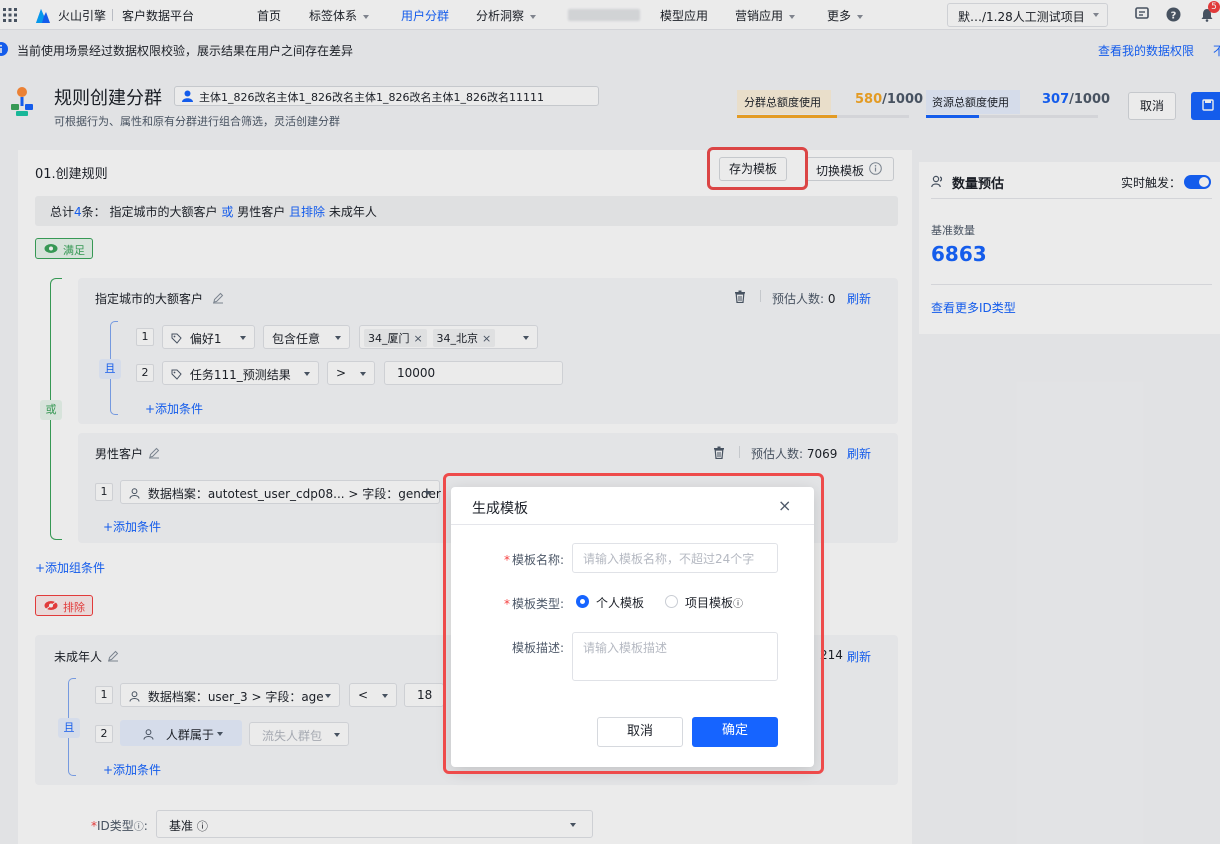 Image resolution: width=1220 pixels, height=844 pixels. Describe the element at coordinates (633, 623) in the screenshot. I see `highlight-dialog` at that location.